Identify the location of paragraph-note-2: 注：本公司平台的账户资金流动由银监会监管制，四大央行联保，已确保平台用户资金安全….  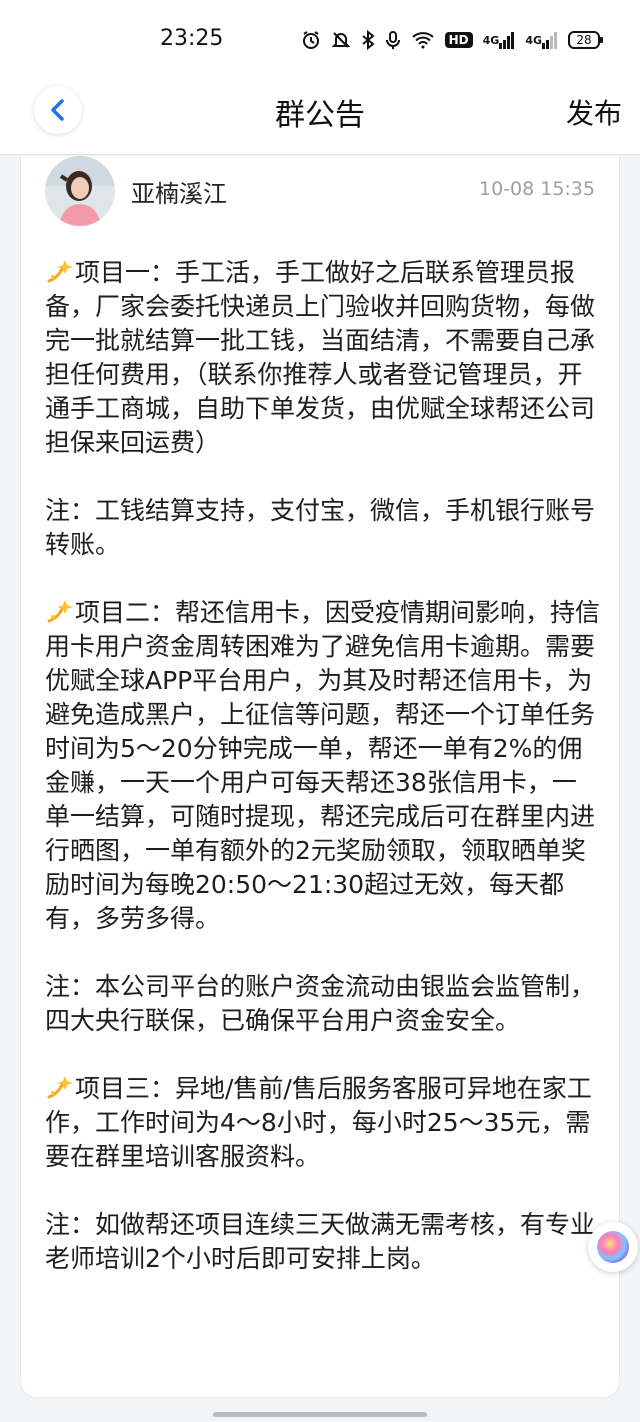
(323, 1004).